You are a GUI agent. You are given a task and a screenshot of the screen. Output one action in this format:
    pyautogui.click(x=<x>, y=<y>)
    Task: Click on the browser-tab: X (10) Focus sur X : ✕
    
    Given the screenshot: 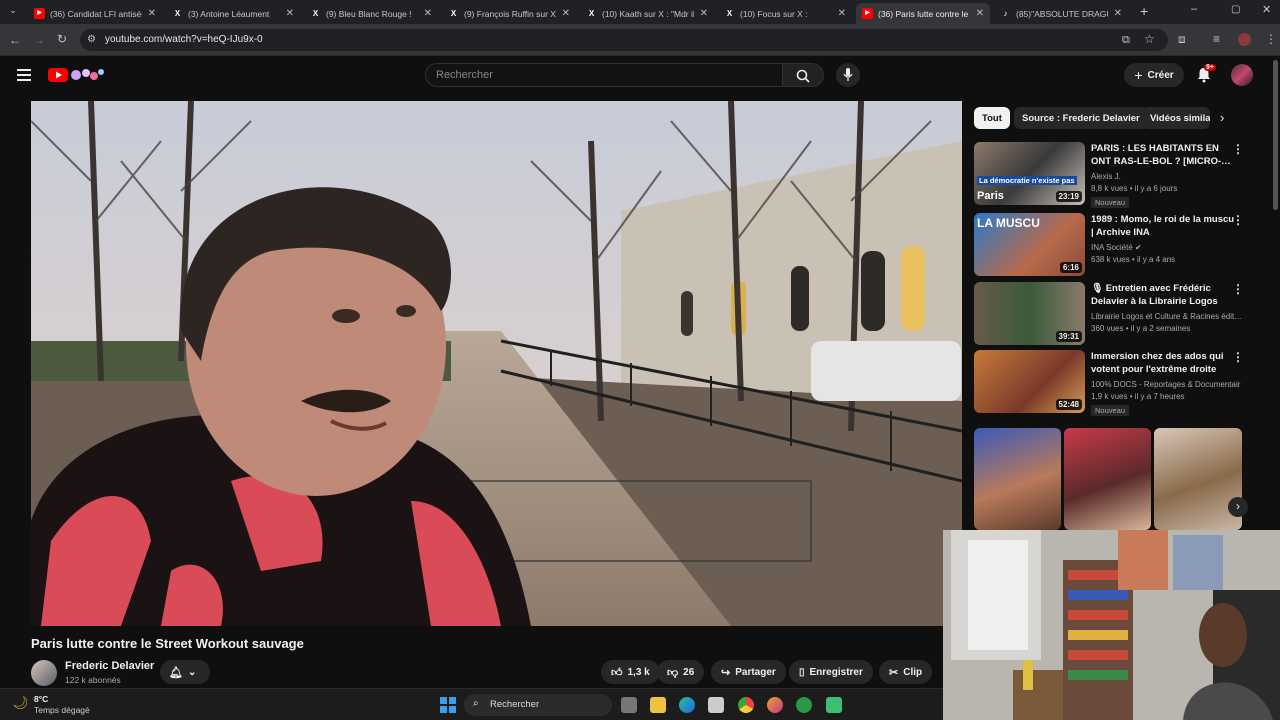 What is the action you would take?
    pyautogui.click(x=785, y=13)
    